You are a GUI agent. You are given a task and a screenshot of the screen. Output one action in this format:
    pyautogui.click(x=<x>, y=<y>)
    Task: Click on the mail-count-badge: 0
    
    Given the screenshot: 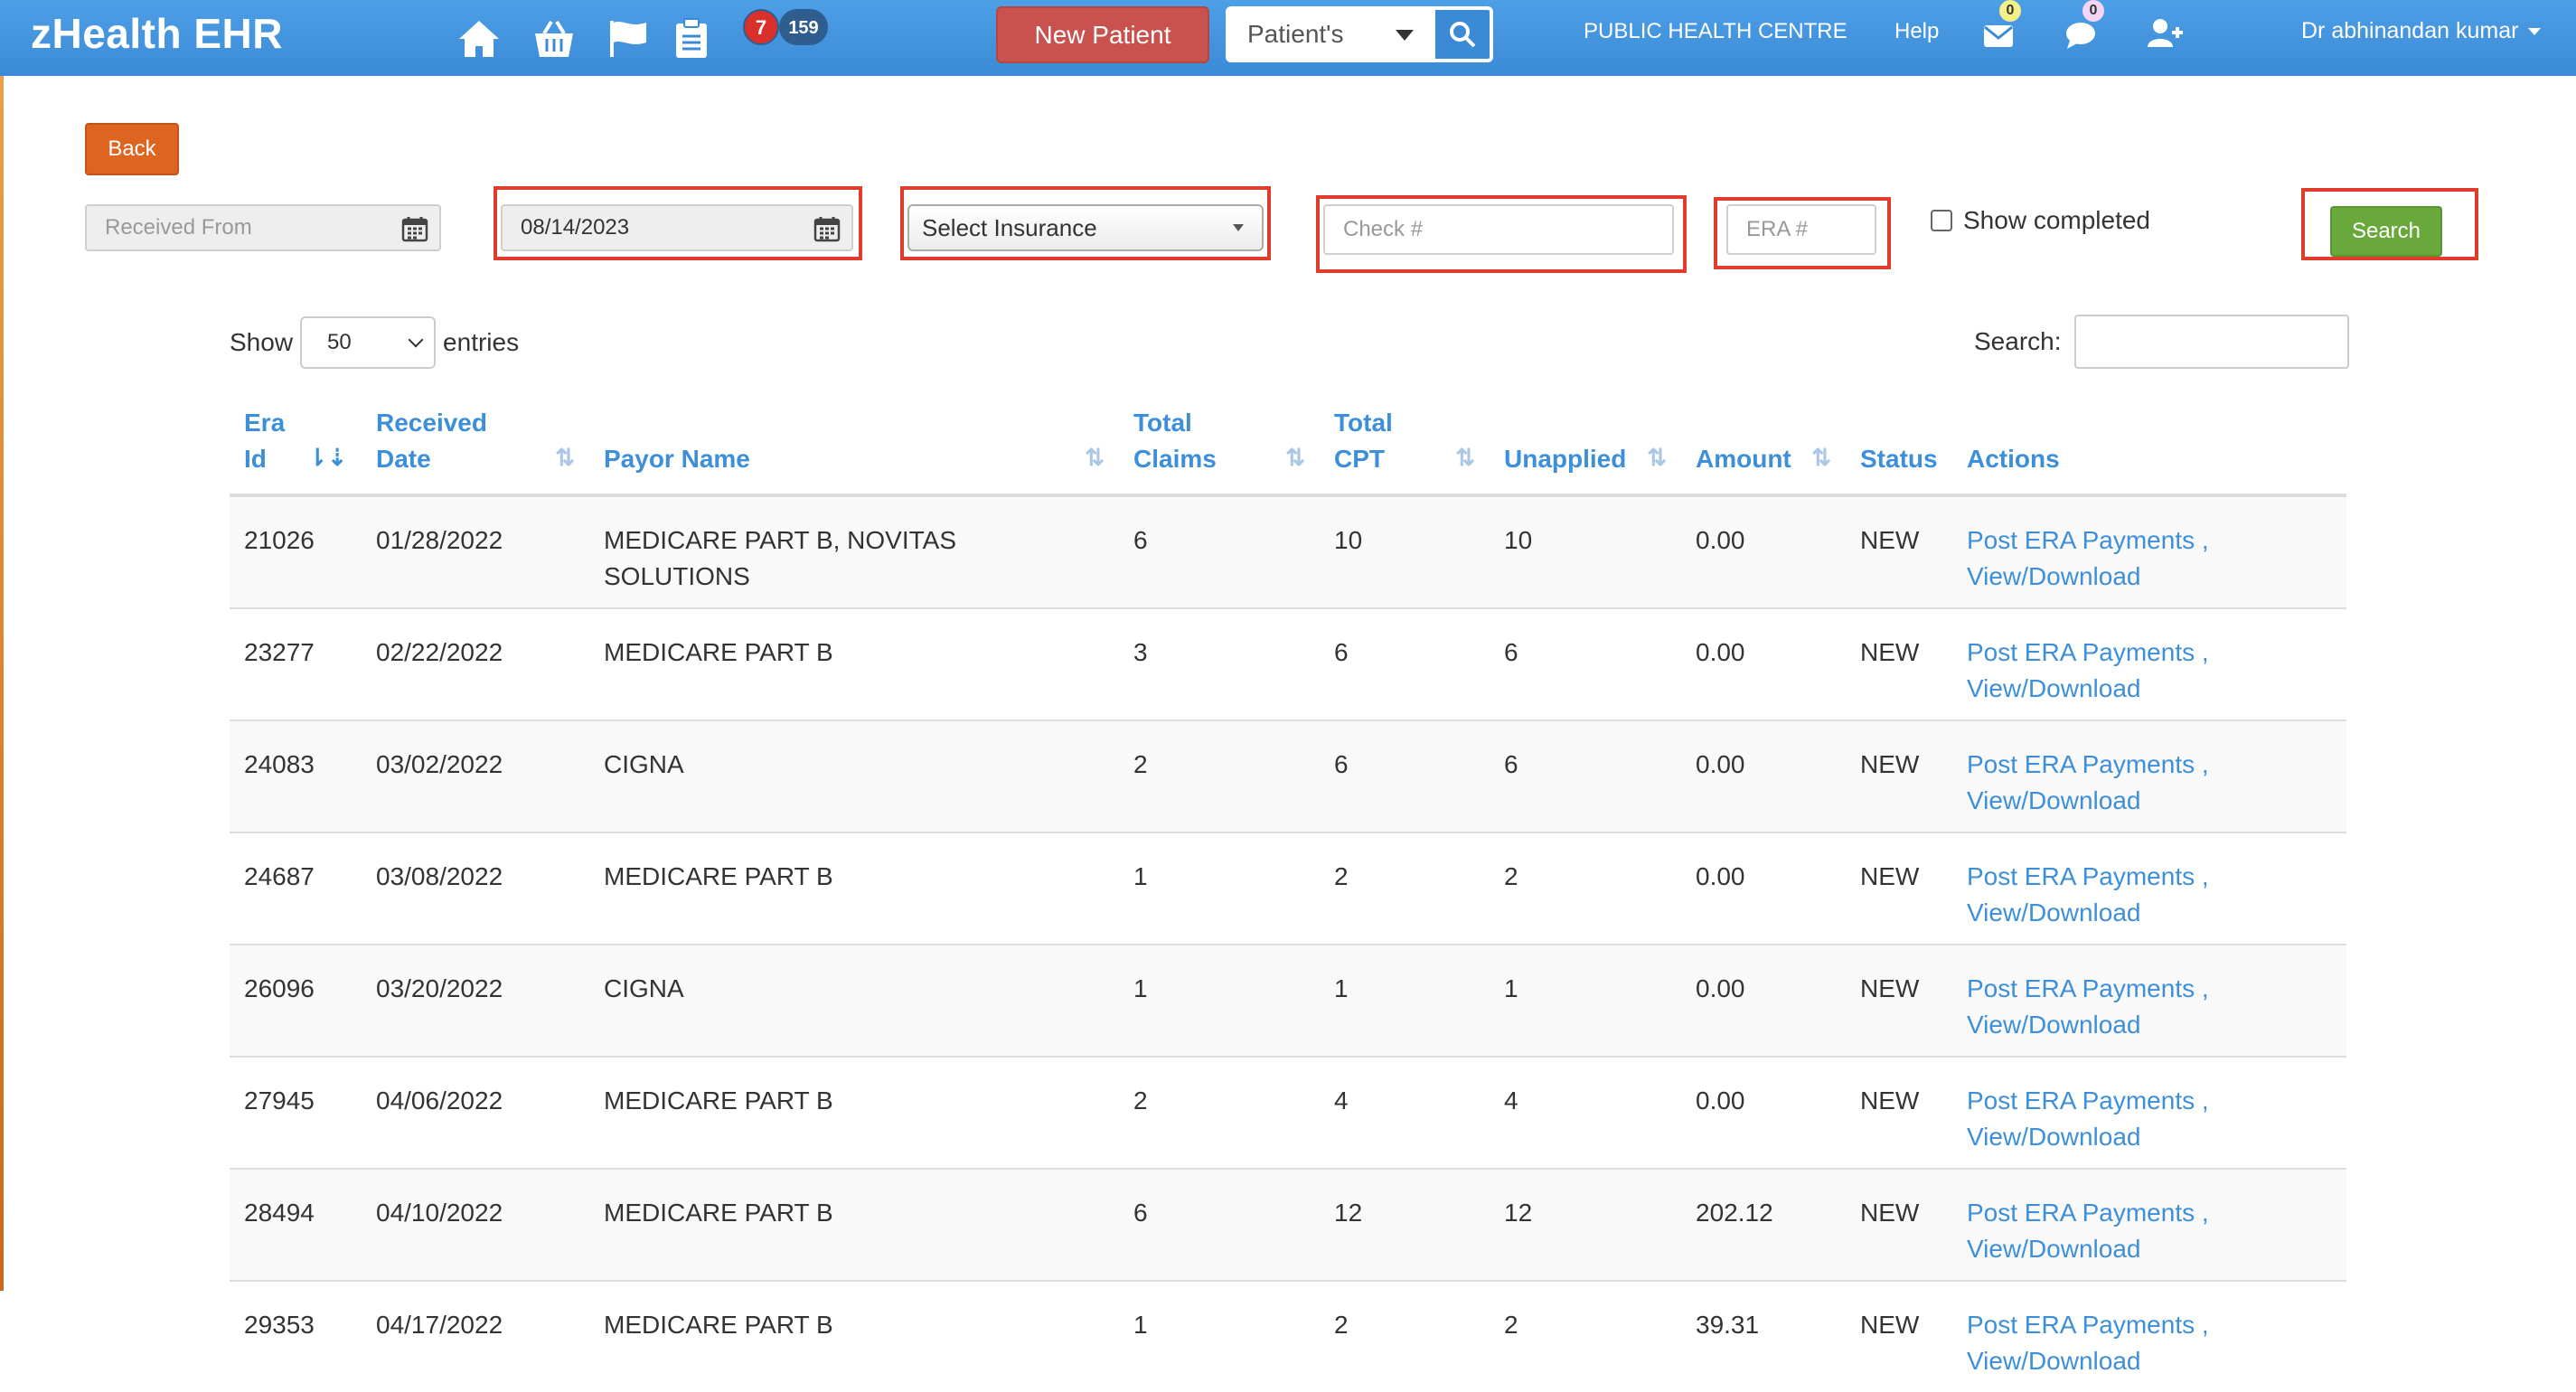 What is the action you would take?
    pyautogui.click(x=2010, y=11)
    